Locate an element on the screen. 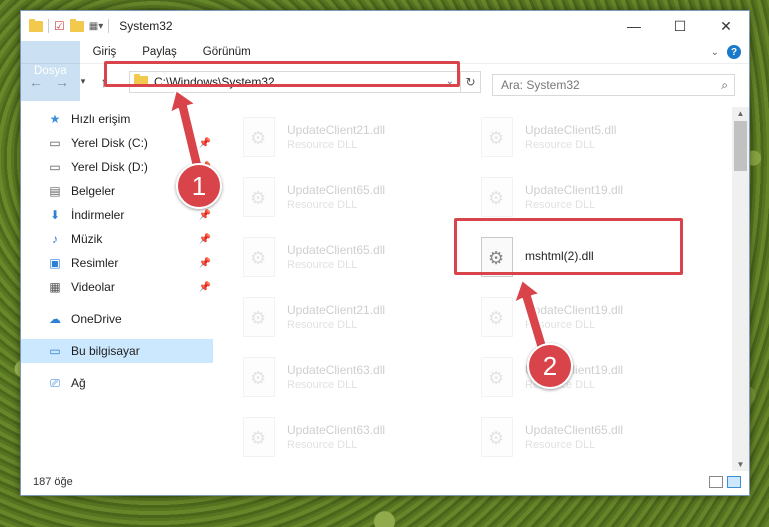 The image size is (769, 527). tab-home: Giriş is located at coordinates (105, 52).